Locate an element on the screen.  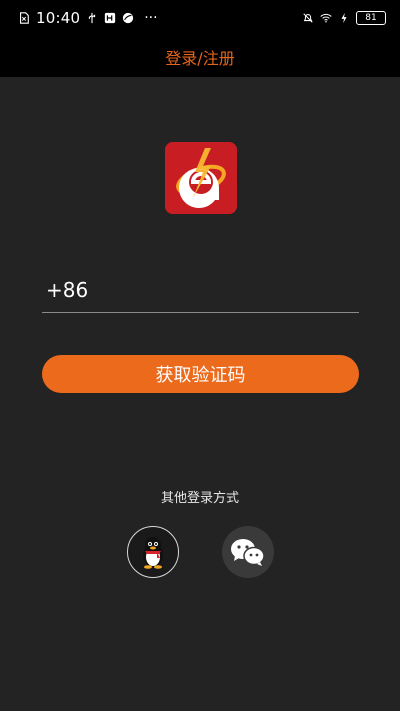
country-code: +86 is located at coordinates (67, 290).